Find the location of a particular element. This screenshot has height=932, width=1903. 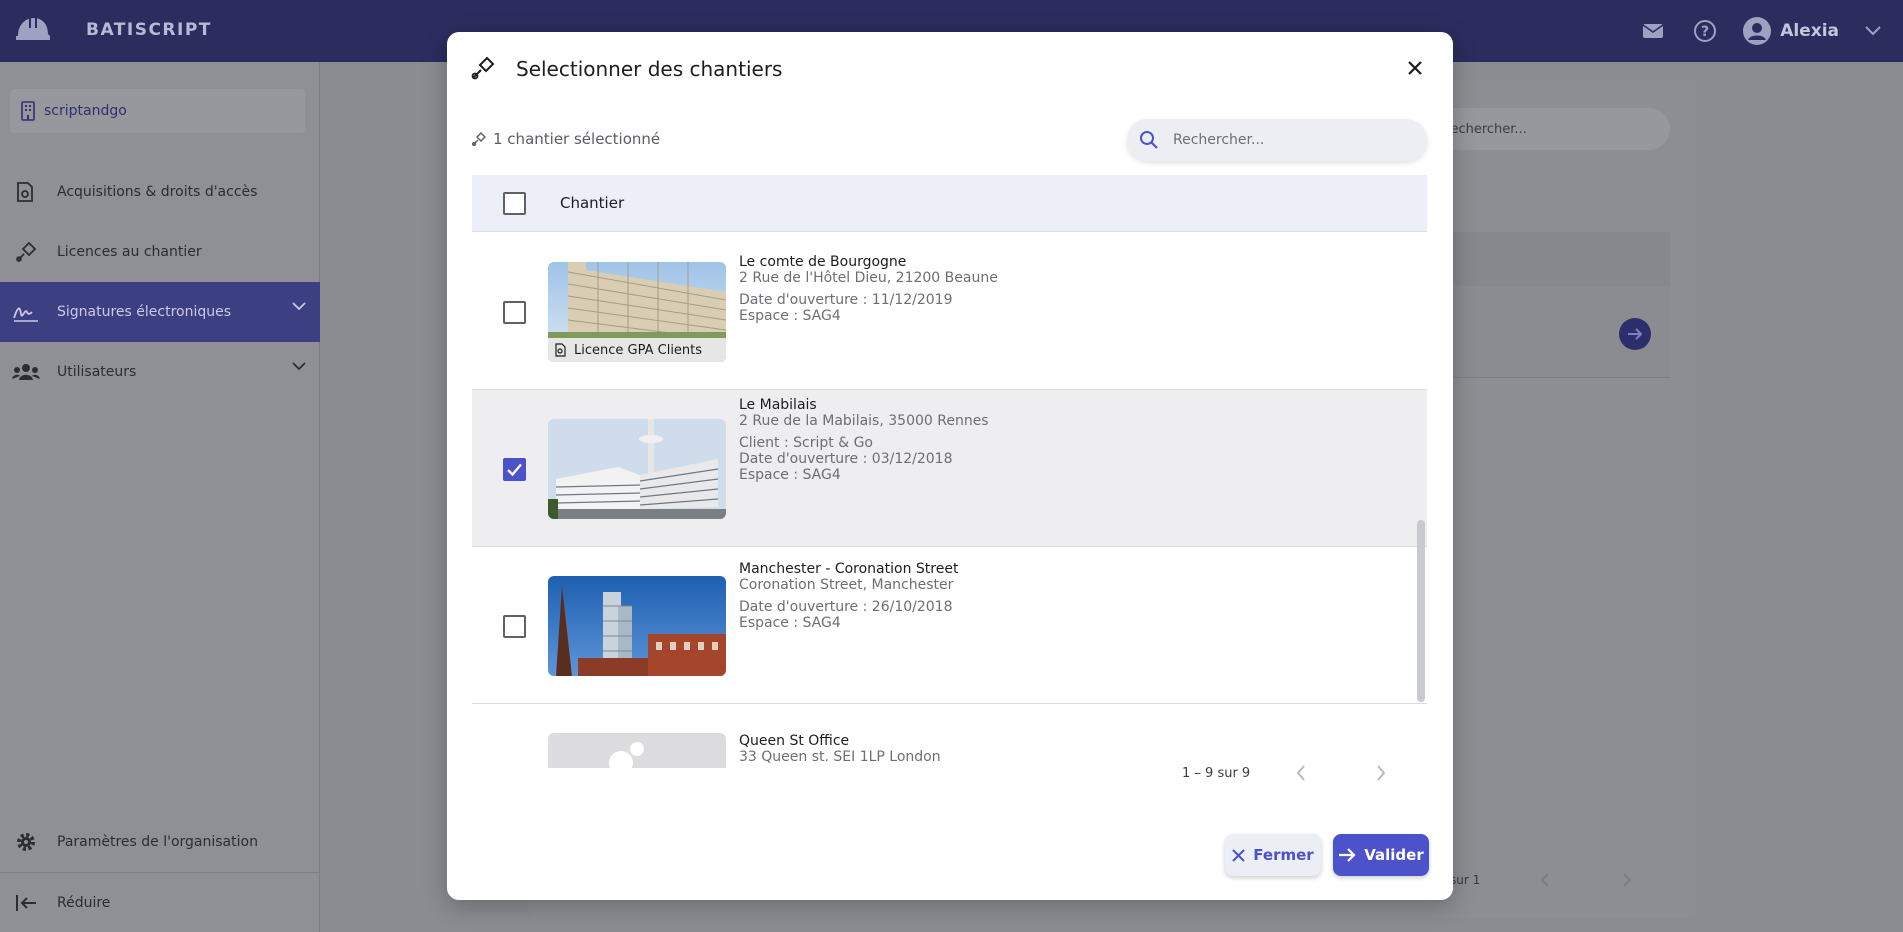

selection-count: 1 chantier sélectionné is located at coordinates (565, 139).